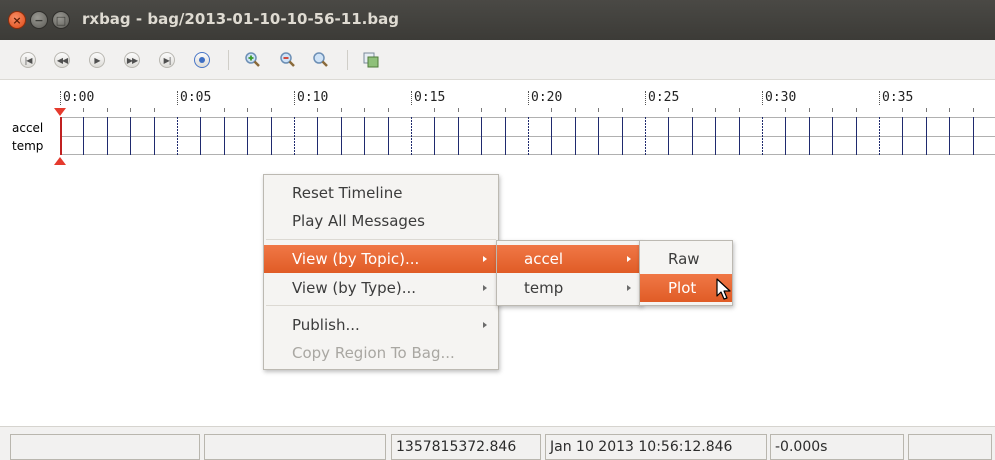  I want to click on status-datetime: Jan 10 2013 10:56:12.846, so click(656, 447).